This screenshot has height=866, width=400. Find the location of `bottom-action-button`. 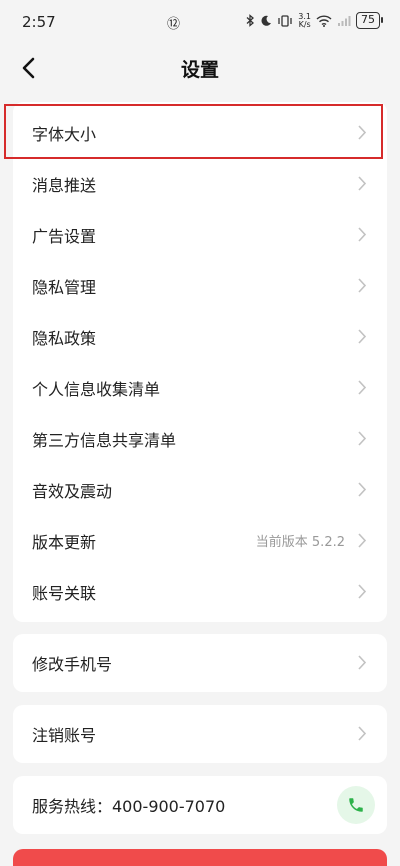

bottom-action-button is located at coordinates (200, 857).